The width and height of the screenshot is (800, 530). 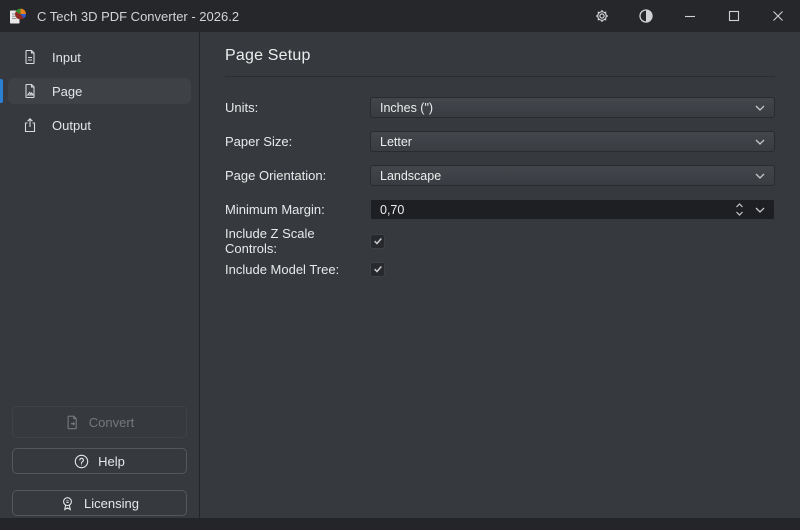 I want to click on settings-button, so click(x=602, y=16).